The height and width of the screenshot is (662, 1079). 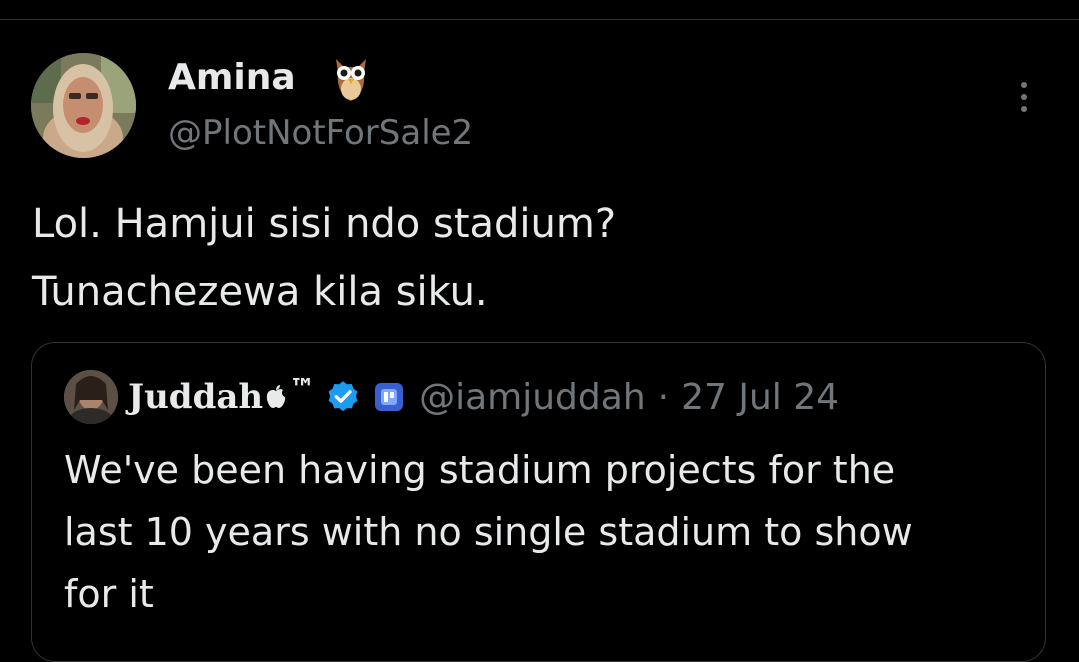 What do you see at coordinates (351, 80) in the screenshot?
I see `owl-emoji` at bounding box center [351, 80].